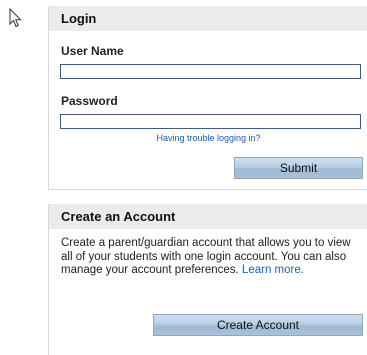 This screenshot has width=367, height=355. I want to click on username-input, so click(210, 71).